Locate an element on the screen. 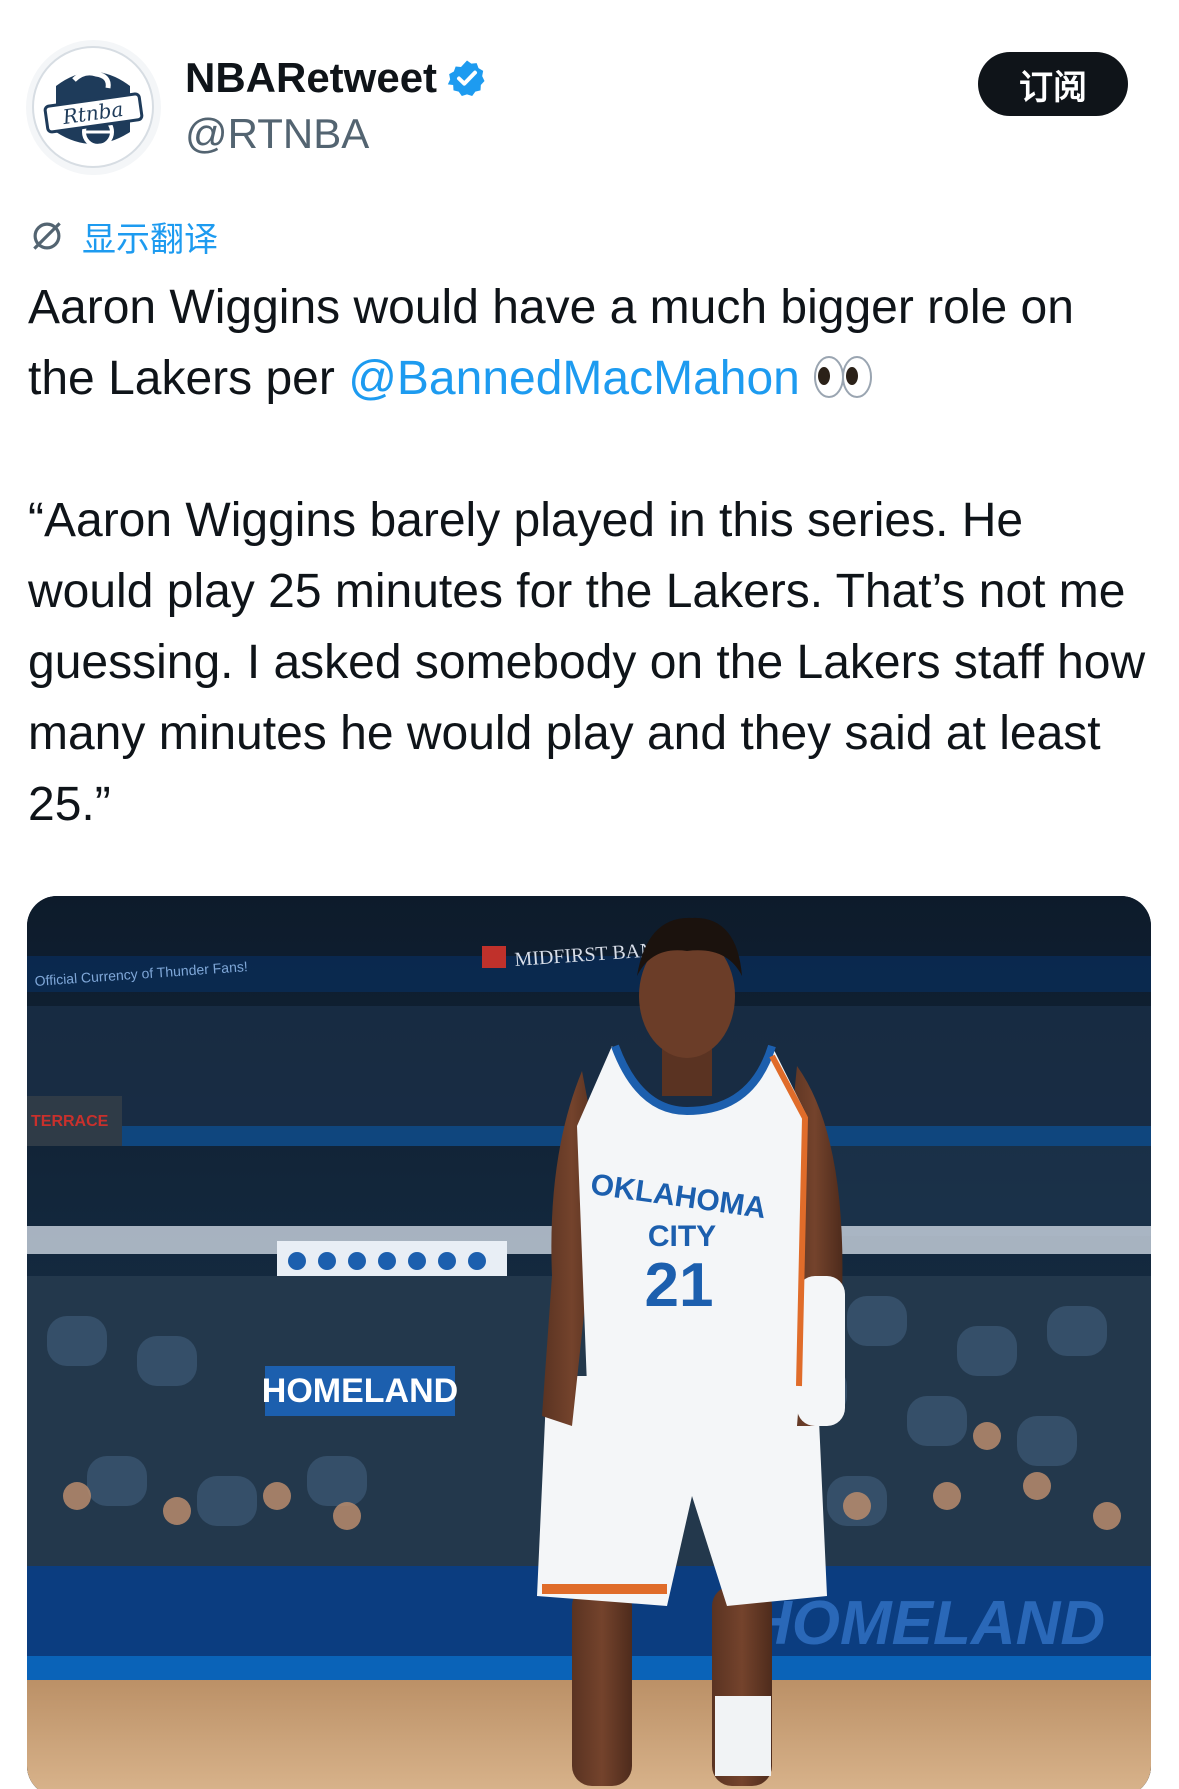 The width and height of the screenshot is (1179, 1789). rtnba-logo-icon: Rtnba is located at coordinates (93, 107).